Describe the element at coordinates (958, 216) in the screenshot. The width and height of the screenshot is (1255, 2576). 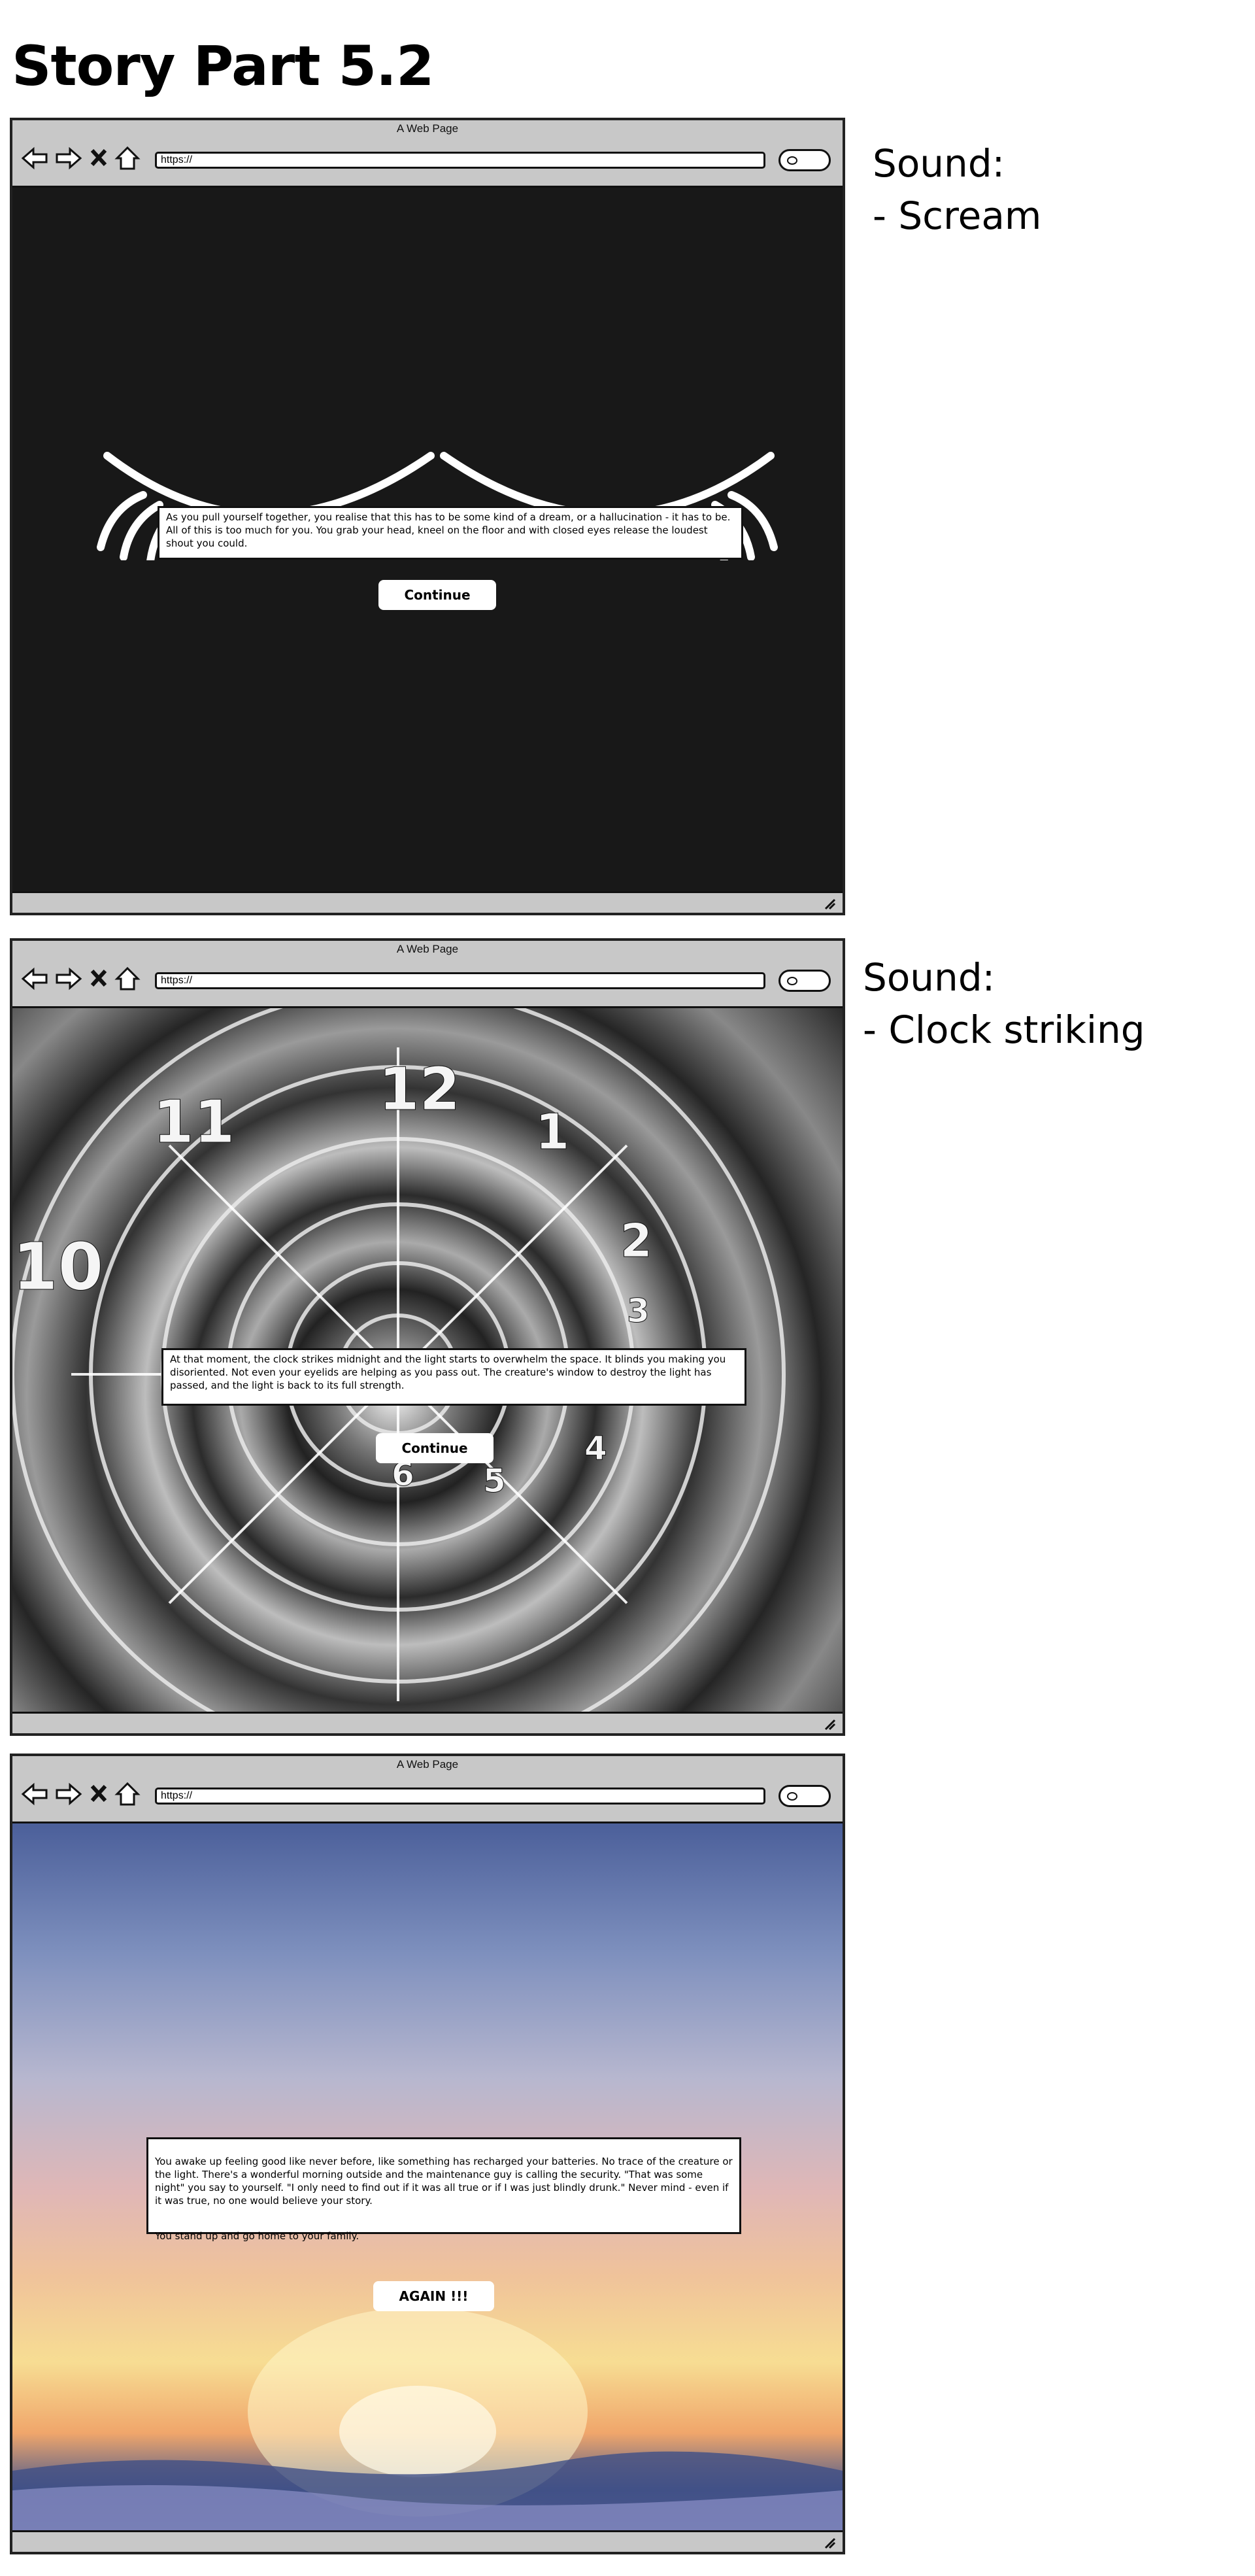
I see `sound-item: - Scream` at that location.